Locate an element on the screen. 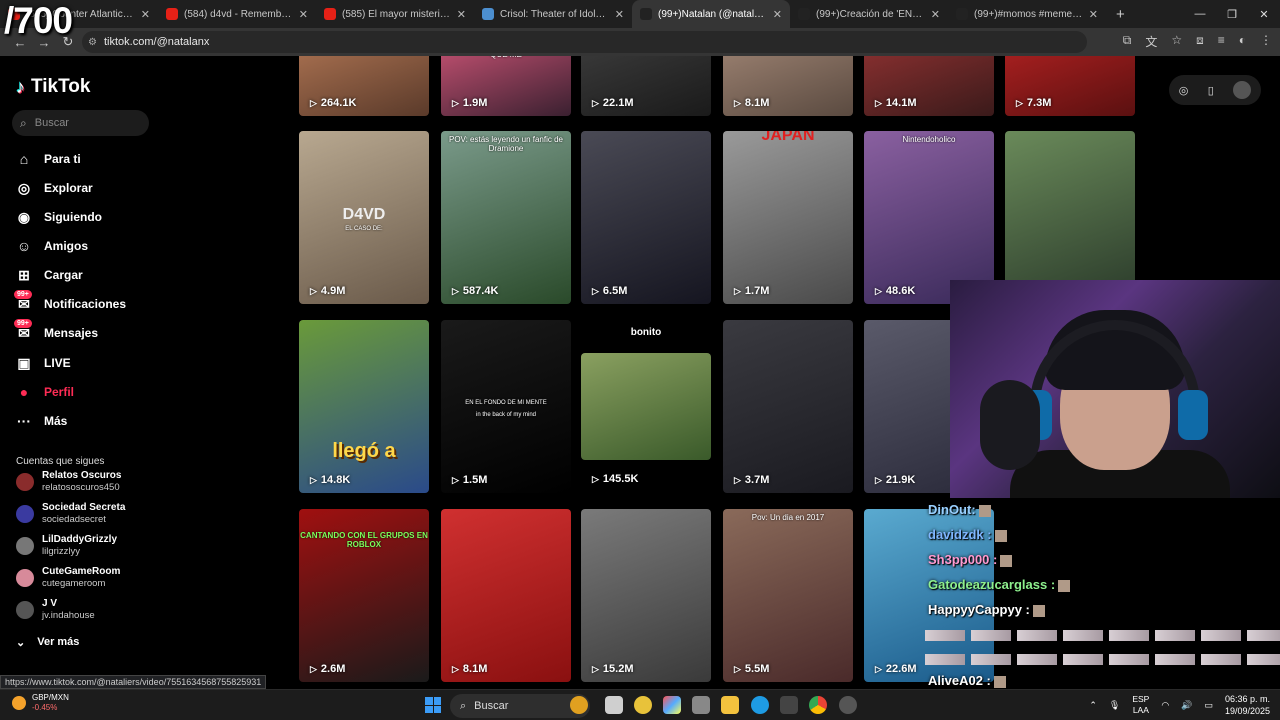 The image size is (1280, 720). video-thumbnail: ▷ 15.2M is located at coordinates (646, 595).